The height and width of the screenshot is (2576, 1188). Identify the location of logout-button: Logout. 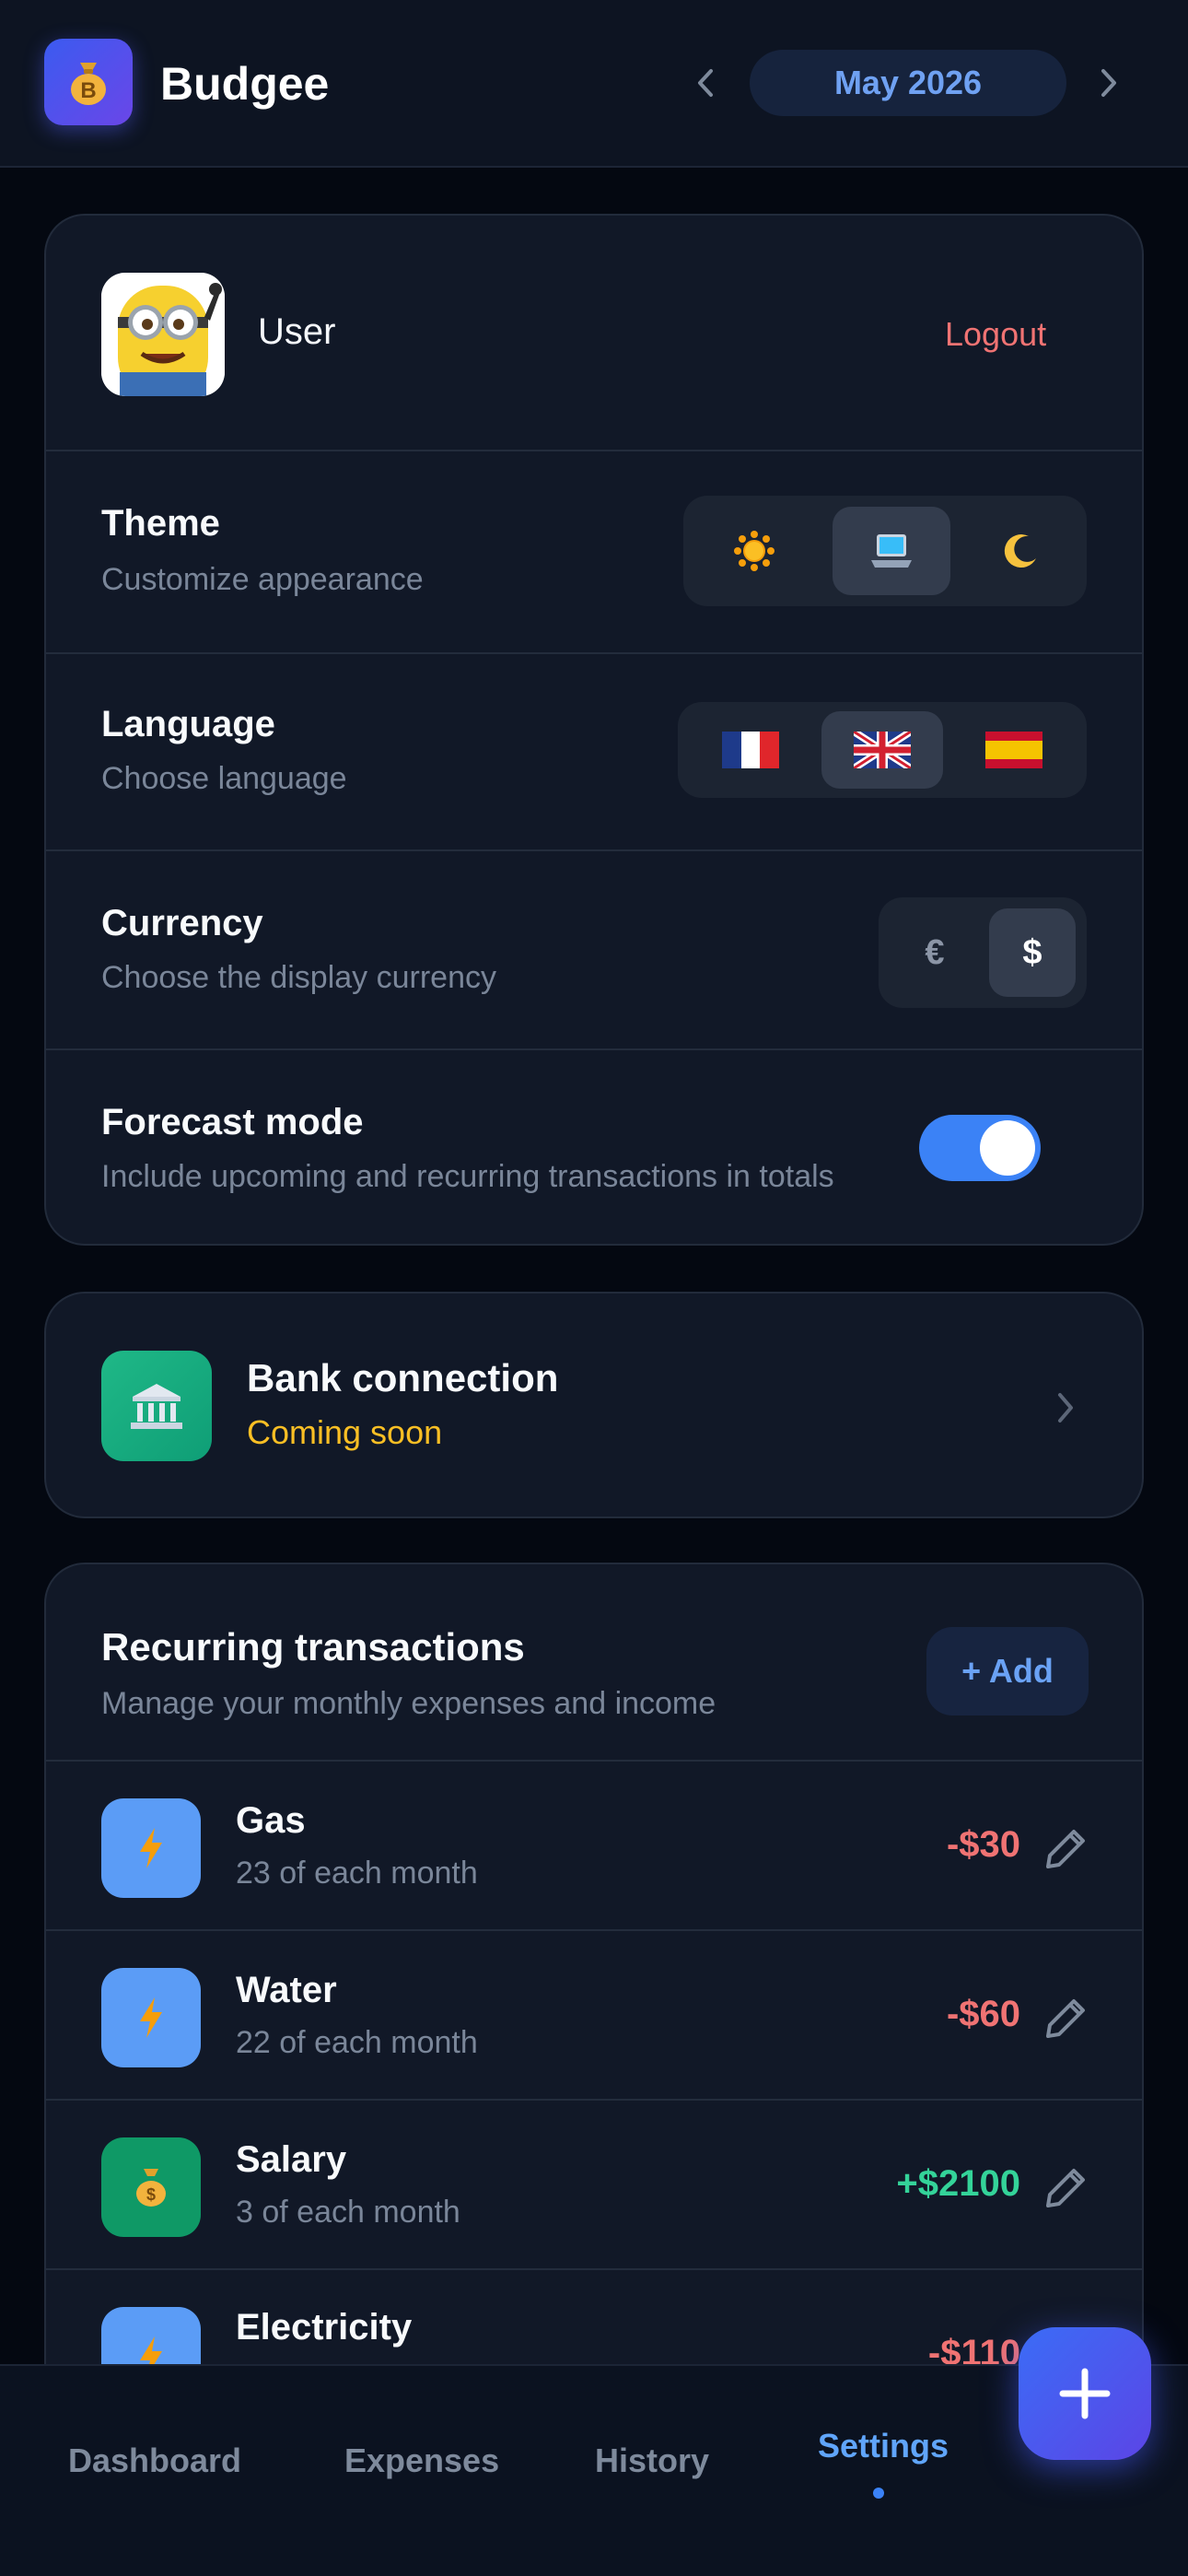
(995, 334).